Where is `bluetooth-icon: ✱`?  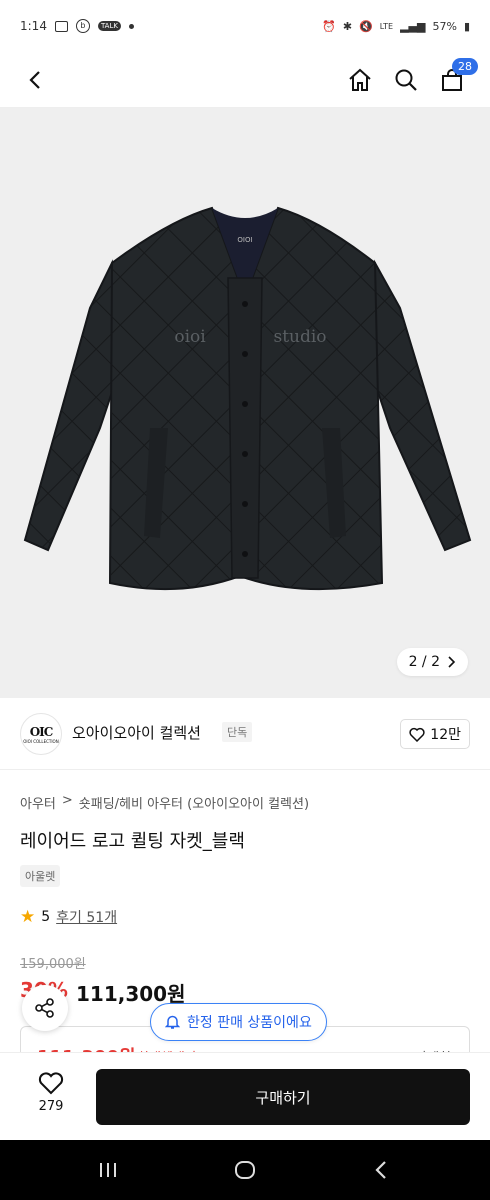 bluetooth-icon: ✱ is located at coordinates (347, 26).